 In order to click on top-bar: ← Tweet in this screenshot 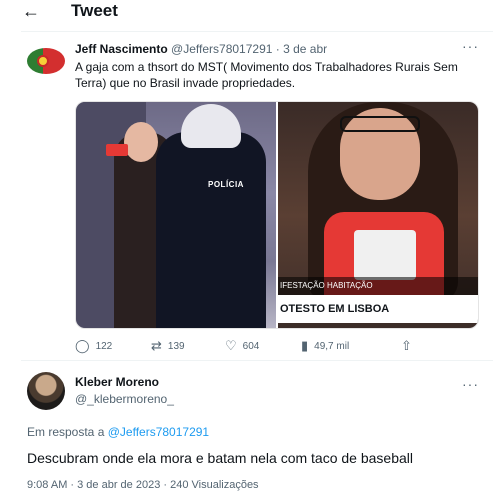, I will do `click(246, 12)`.